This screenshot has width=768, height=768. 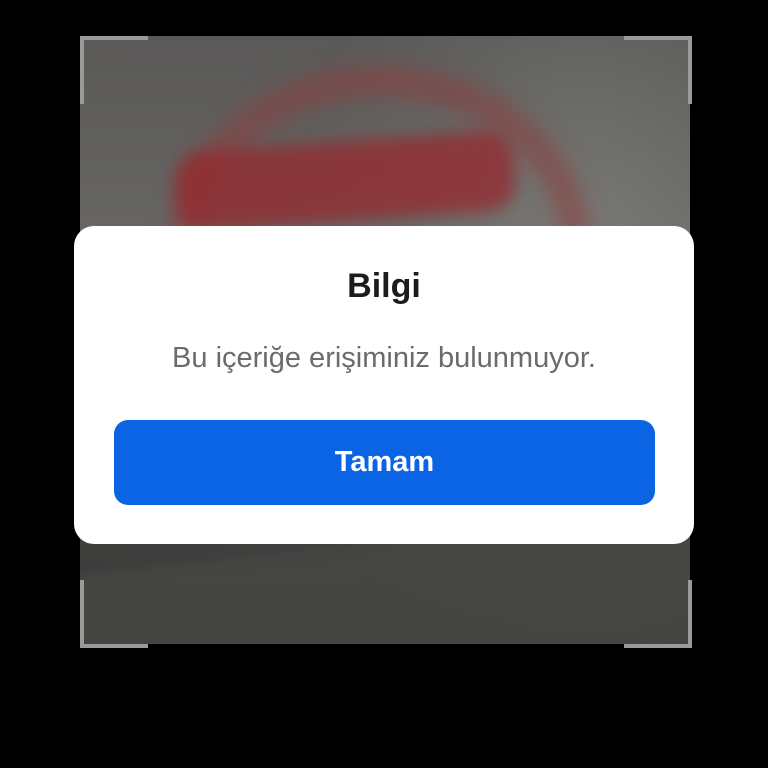 I want to click on dialog-message: Bu içeriğe erişiminiz bulunmuyor., so click(x=384, y=358).